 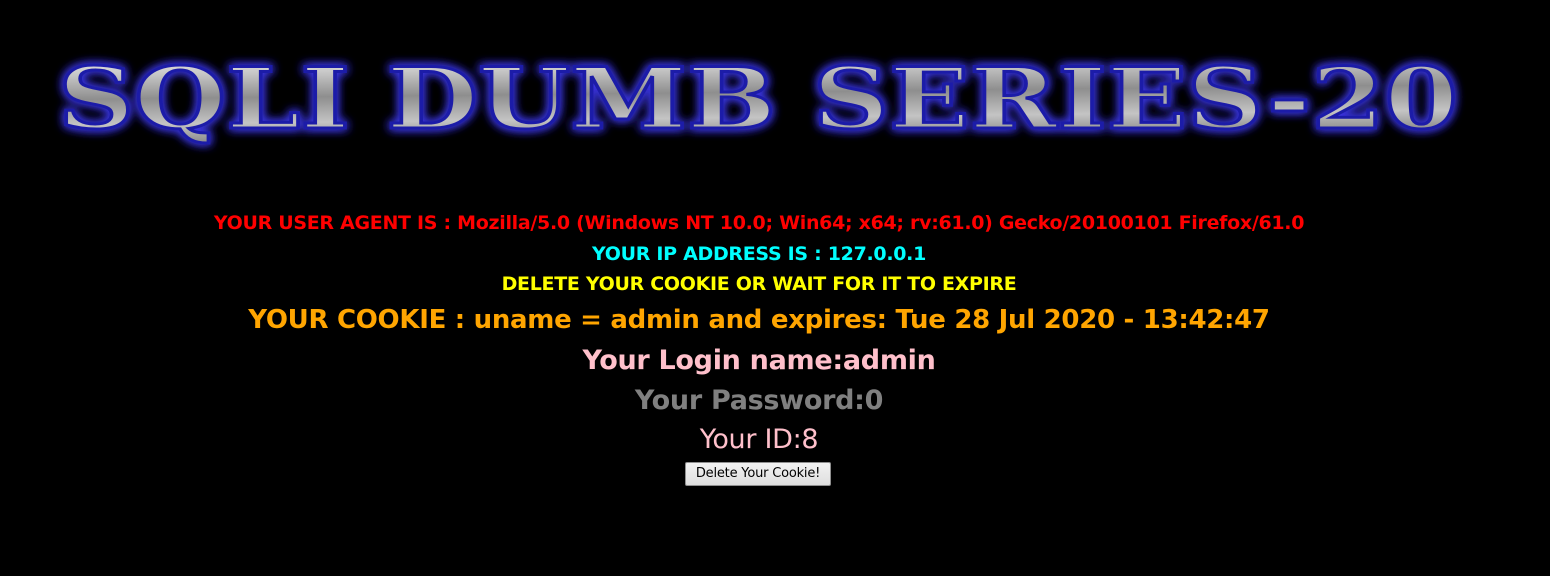 What do you see at coordinates (759, 360) in the screenshot?
I see `login-name: Your Login name:admin` at bounding box center [759, 360].